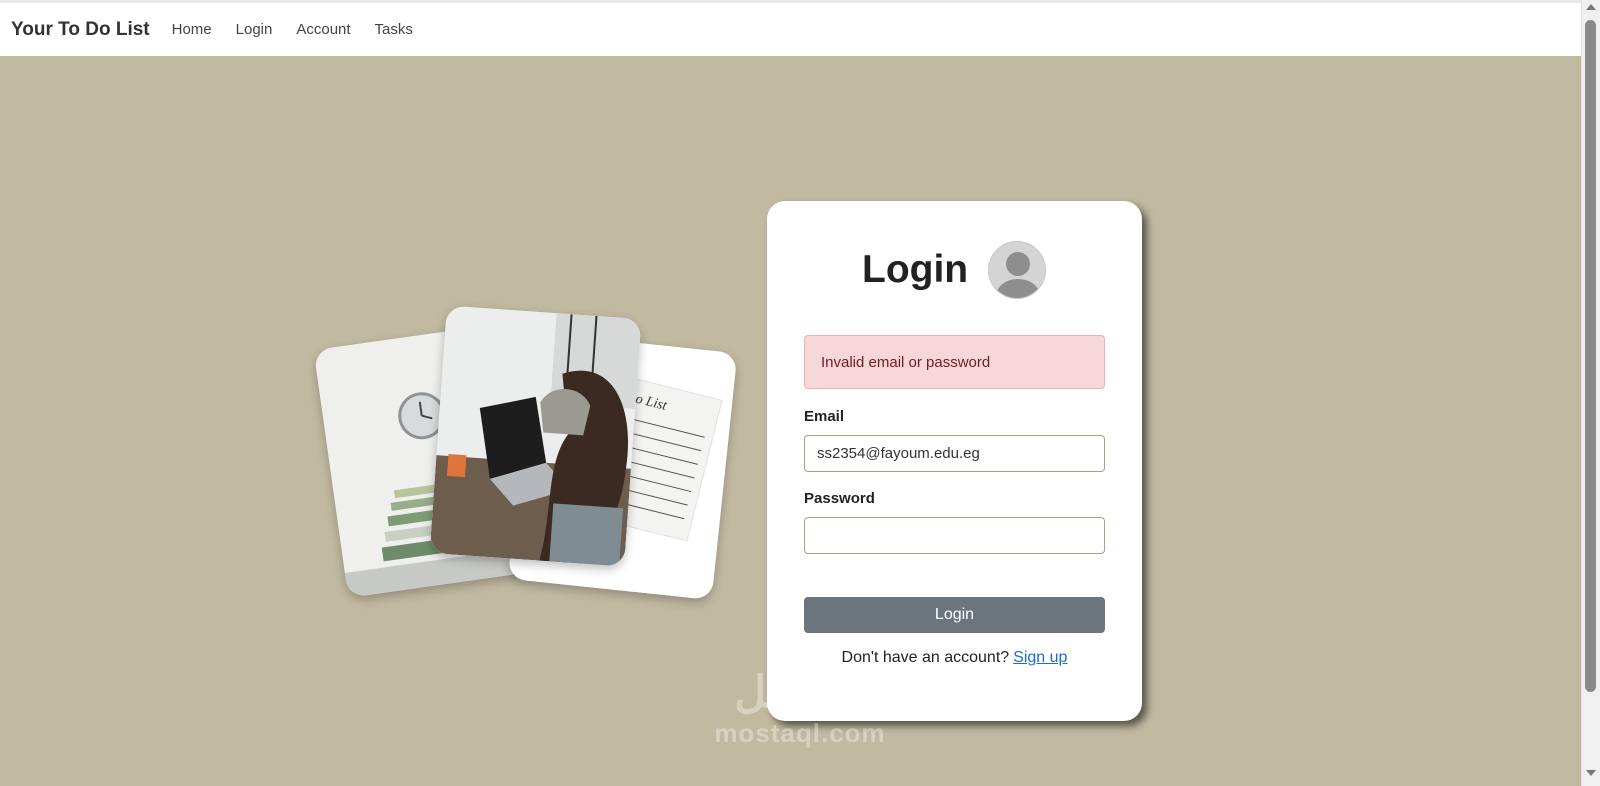 This screenshot has width=1600, height=786. Describe the element at coordinates (954, 453) in the screenshot. I see `email-input` at that location.